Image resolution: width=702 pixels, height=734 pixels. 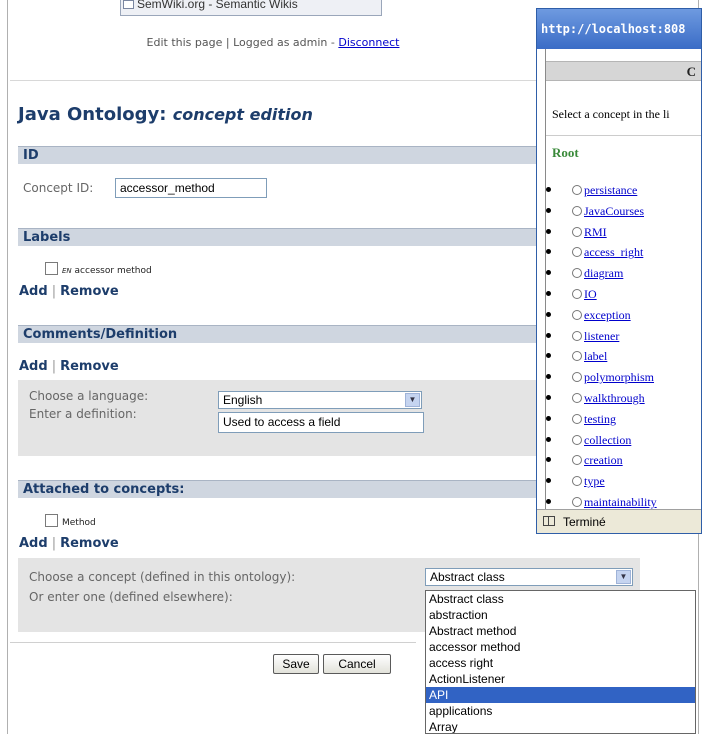 I want to click on concept-list-item: JavaCourses, so click(x=601, y=214).